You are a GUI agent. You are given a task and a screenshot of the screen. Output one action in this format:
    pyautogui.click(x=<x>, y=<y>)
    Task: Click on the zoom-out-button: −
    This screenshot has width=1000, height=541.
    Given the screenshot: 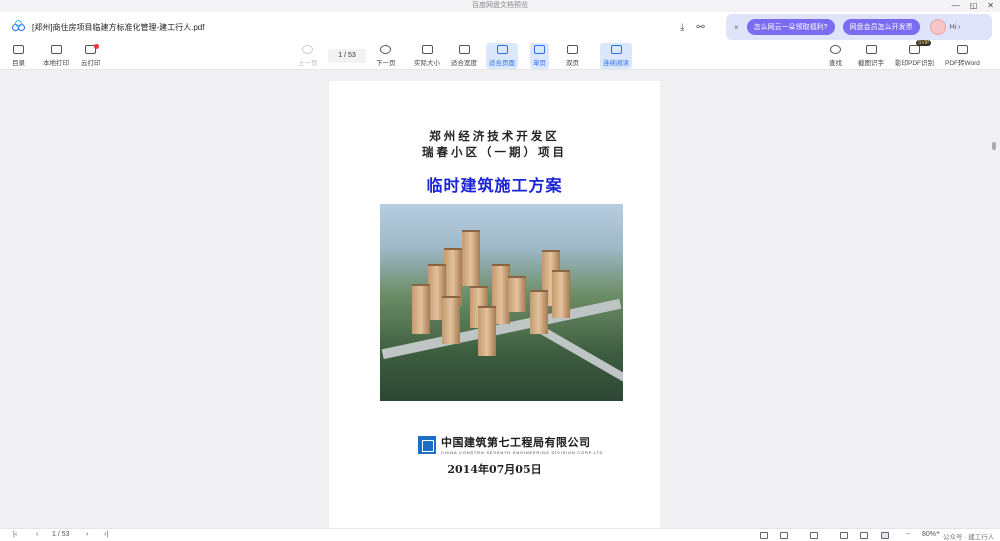 What is the action you would take?
    pyautogui.click(x=908, y=534)
    